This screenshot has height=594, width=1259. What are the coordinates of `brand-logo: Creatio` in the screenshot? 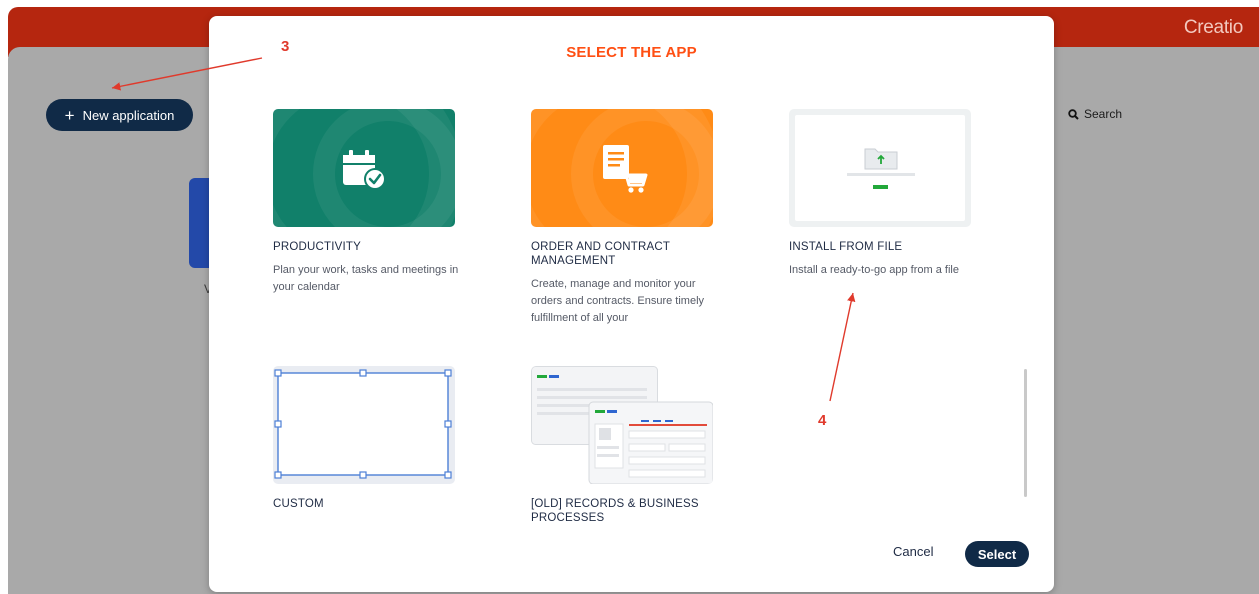 It's located at (1213, 28).